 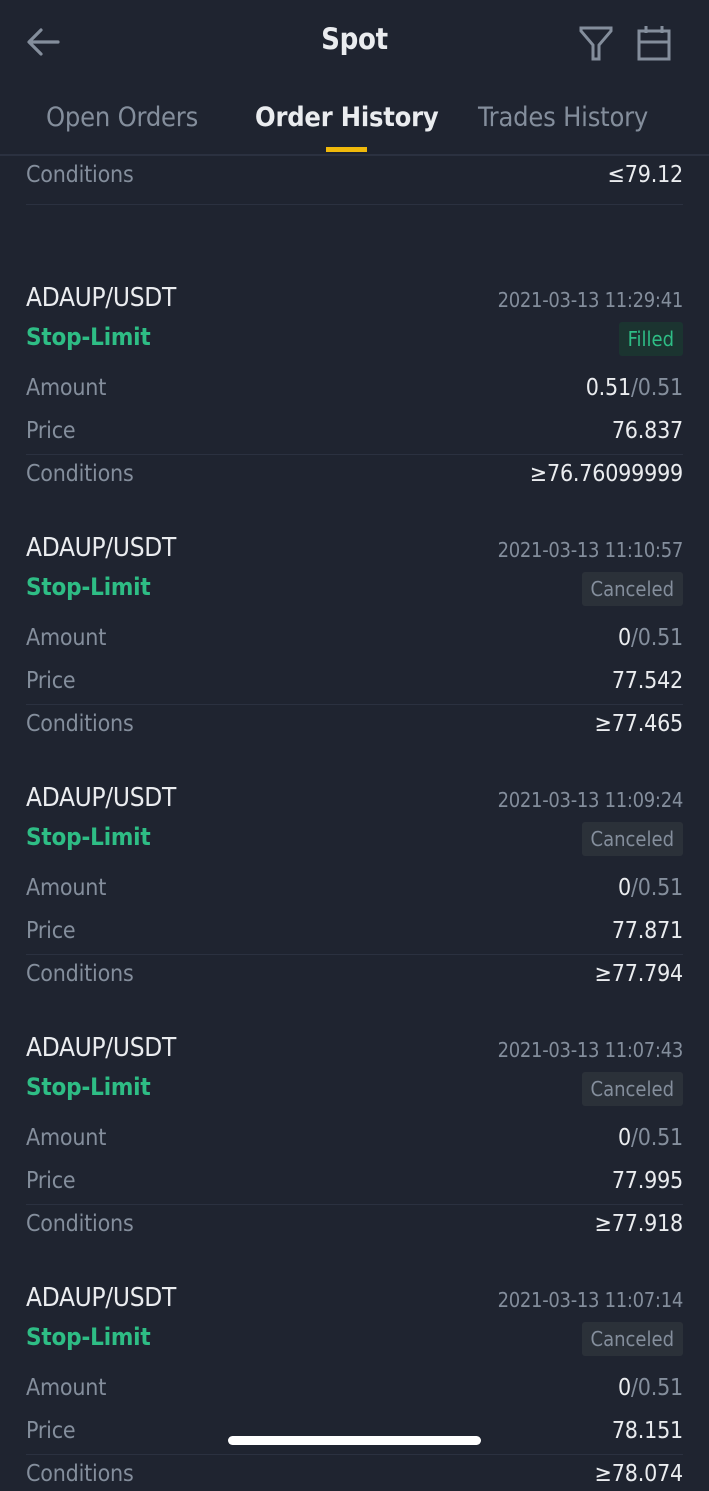 What do you see at coordinates (354, 933) in the screenshot?
I see `price-row: Price 77.871` at bounding box center [354, 933].